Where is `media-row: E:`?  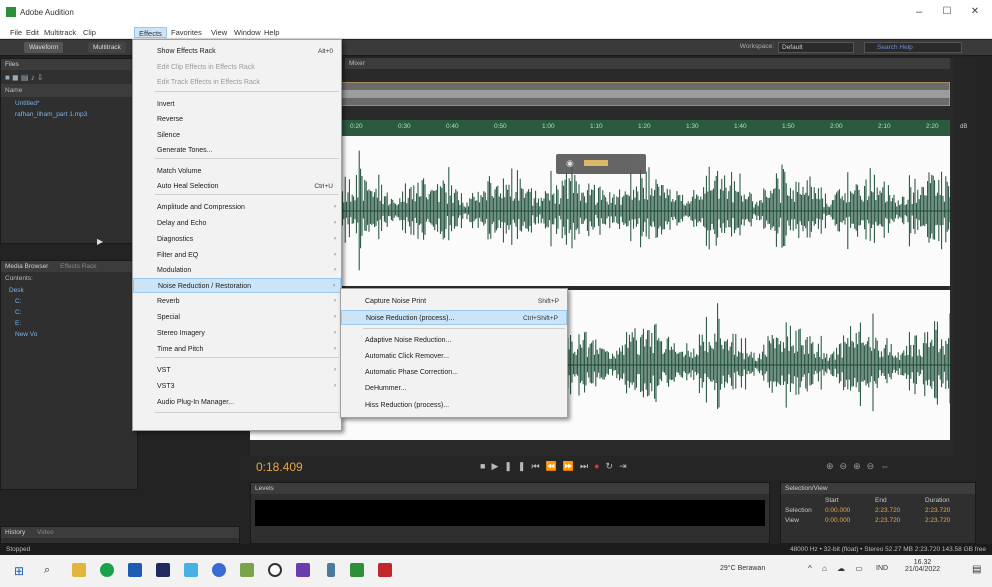
media-row: E: is located at coordinates (69, 323).